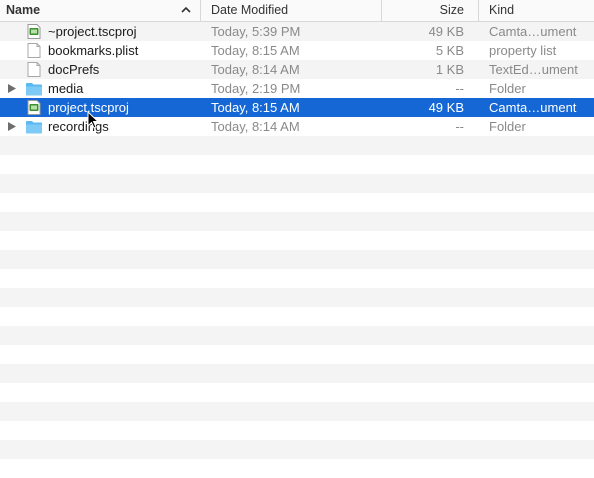 This screenshot has width=594, height=478. What do you see at coordinates (93, 120) in the screenshot?
I see `mouse-pointer-icon` at bounding box center [93, 120].